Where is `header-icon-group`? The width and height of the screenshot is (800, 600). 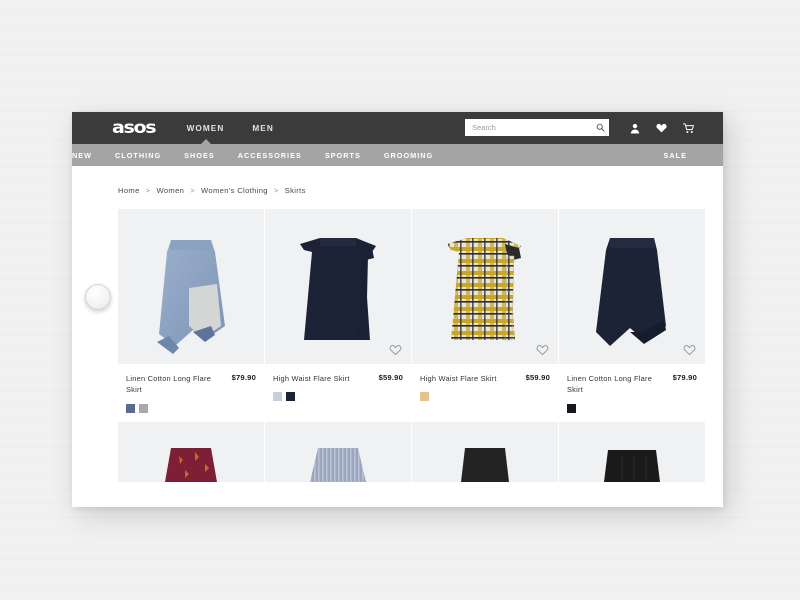
header-icon-group is located at coordinates (662, 128).